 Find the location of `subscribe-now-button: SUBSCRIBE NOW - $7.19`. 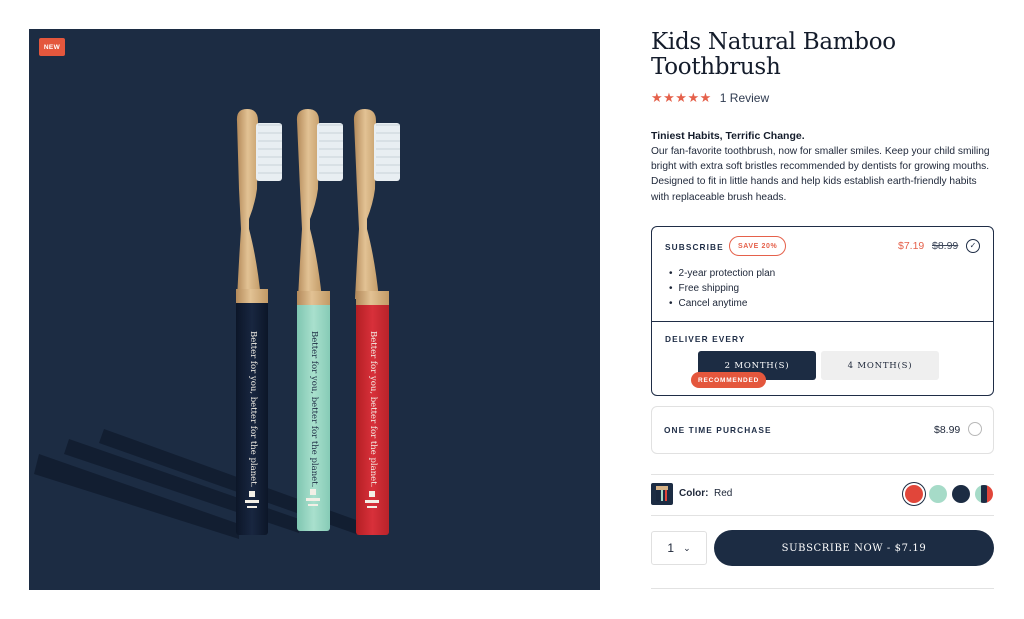

subscribe-now-button: SUBSCRIBE NOW - $7.19 is located at coordinates (854, 548).